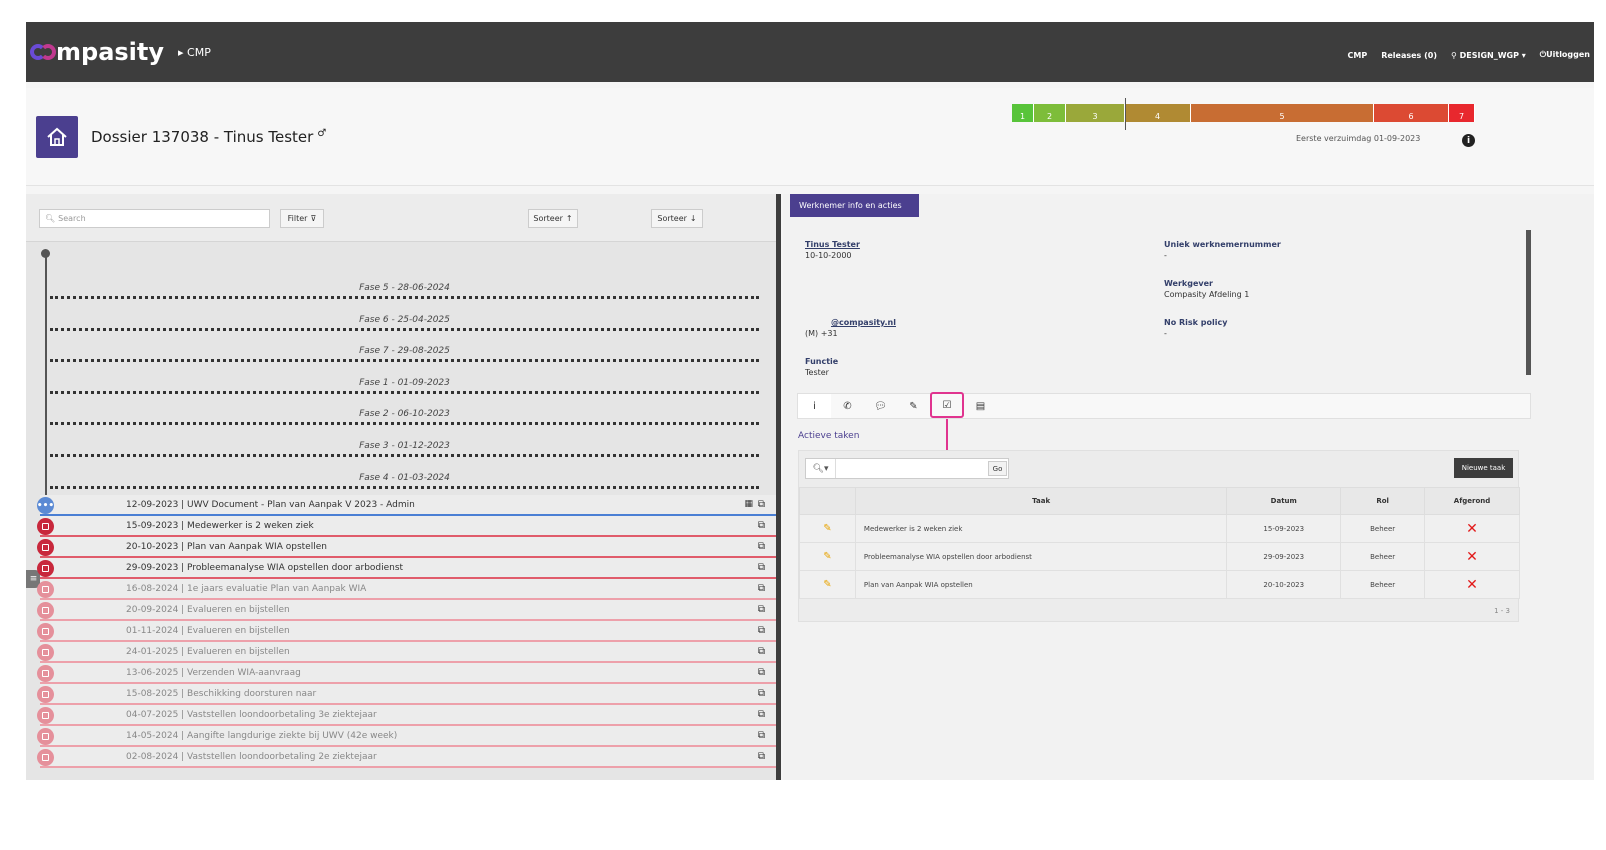 The image size is (1606, 850). Describe the element at coordinates (1050, 113) in the screenshot. I see `phase-segment: 2` at that location.